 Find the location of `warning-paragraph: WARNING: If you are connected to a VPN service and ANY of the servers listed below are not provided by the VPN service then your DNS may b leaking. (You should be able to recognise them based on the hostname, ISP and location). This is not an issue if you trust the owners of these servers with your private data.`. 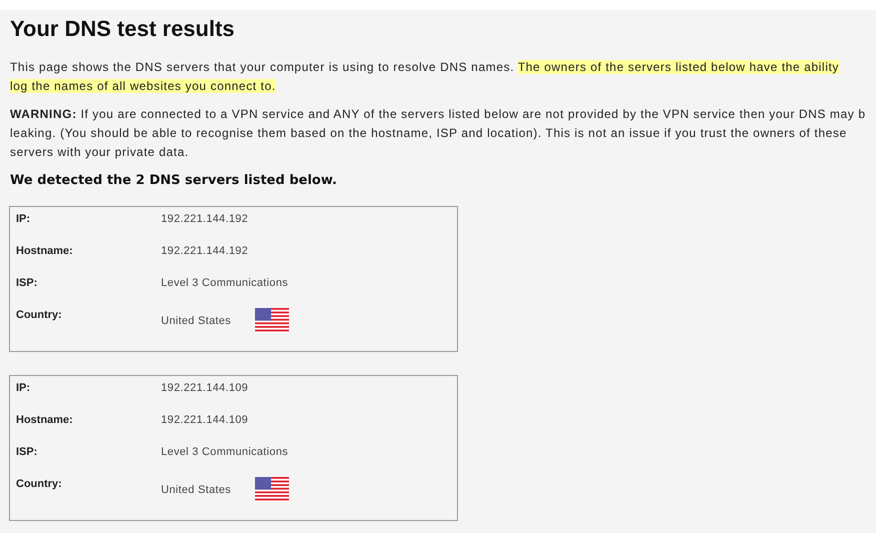

warning-paragraph: WARNING: If you are connected to a VPN service and ANY of the servers listed below are not provided by the VPN service then your DNS may b leaking. (You should be able to recognise them based on the hostname, ISP and location). This is not an issue if you trust the owners of these servers with your private data. is located at coordinates (438, 133).